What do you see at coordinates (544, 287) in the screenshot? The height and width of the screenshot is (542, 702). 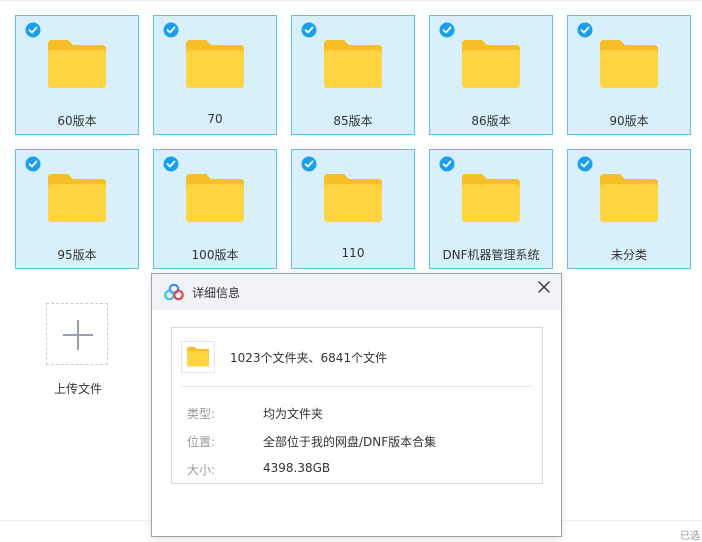 I see `close-icon` at bounding box center [544, 287].